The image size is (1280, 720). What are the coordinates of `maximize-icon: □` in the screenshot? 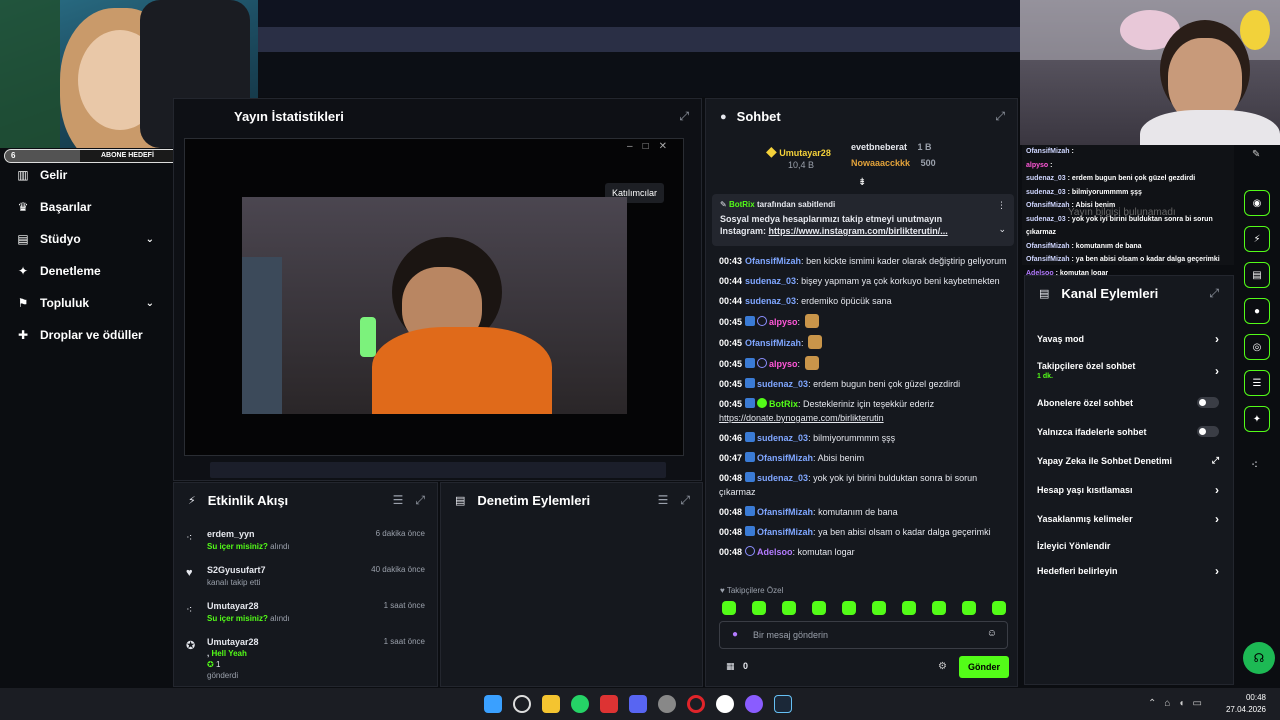 It's located at (651, 146).